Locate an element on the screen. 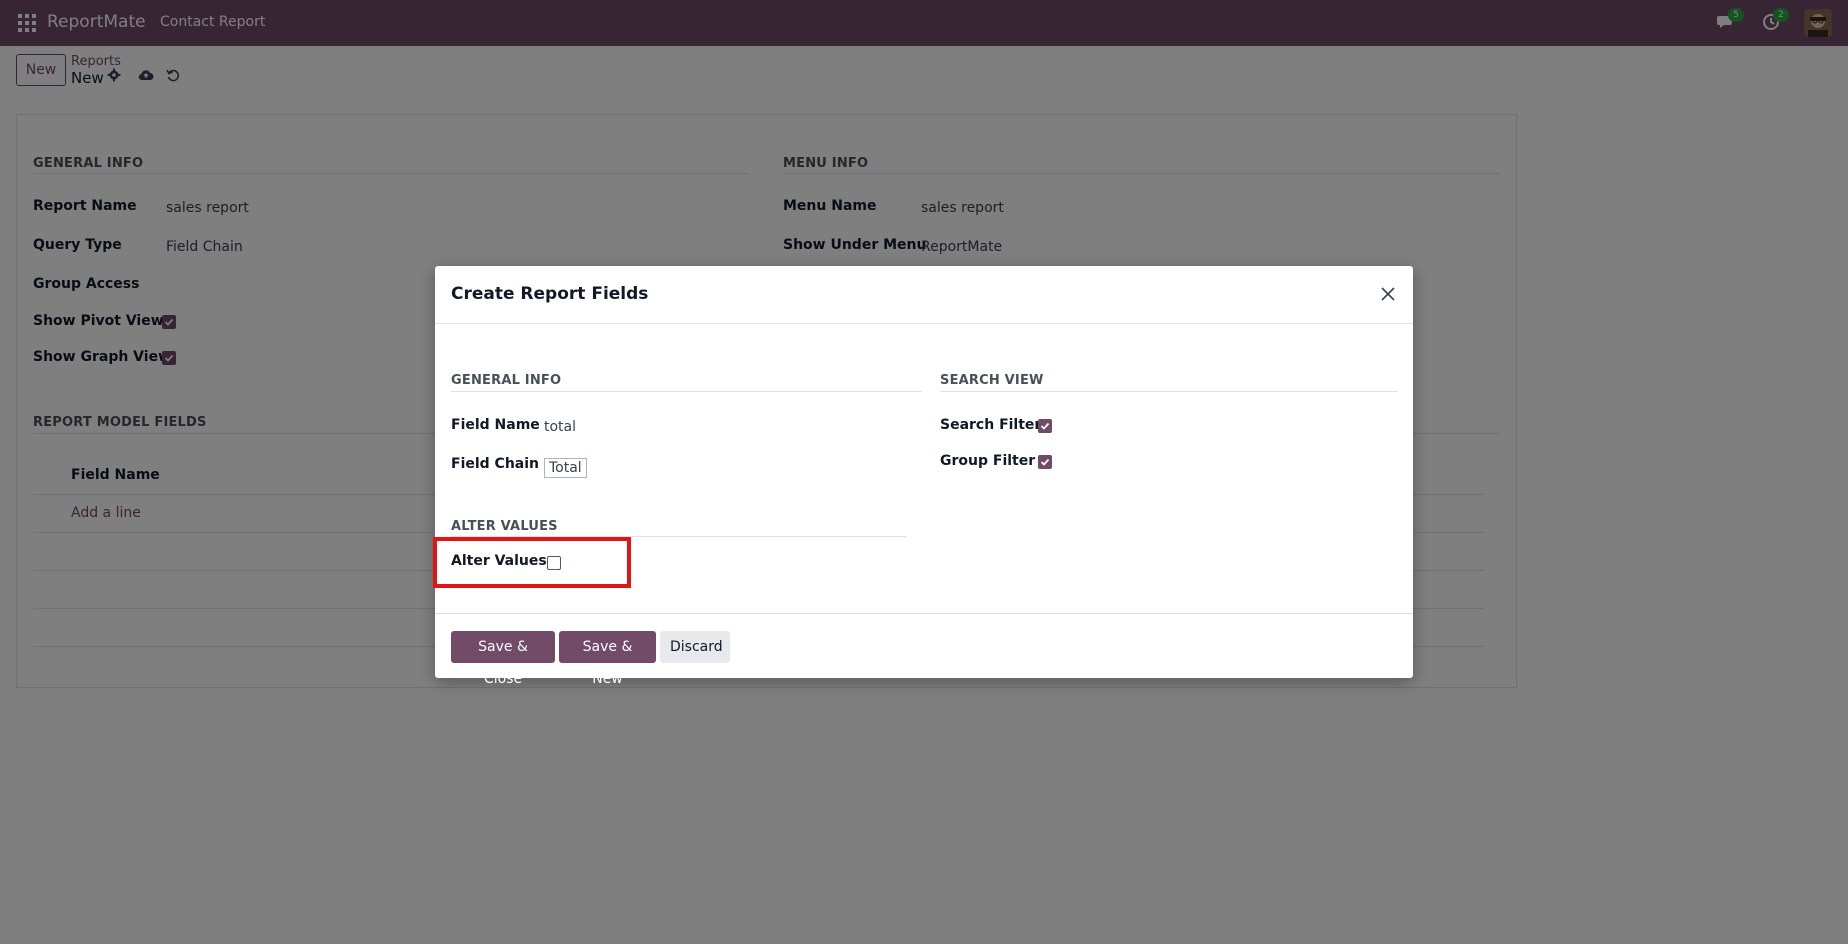 This screenshot has height=944, width=1848. search-view-divider is located at coordinates (1169, 391).